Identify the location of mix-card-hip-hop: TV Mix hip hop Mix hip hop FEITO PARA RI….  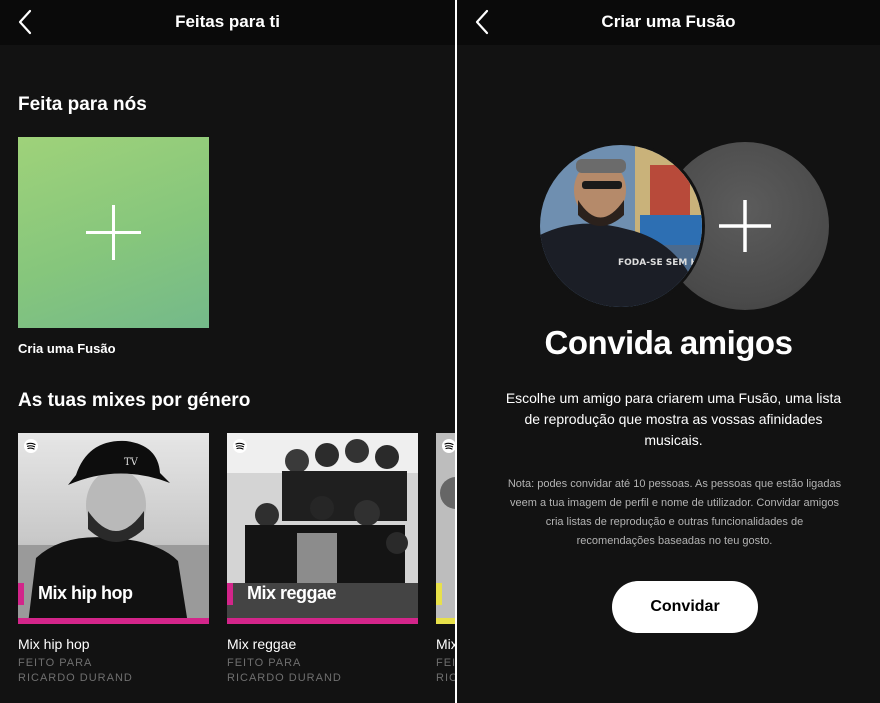
(113, 559).